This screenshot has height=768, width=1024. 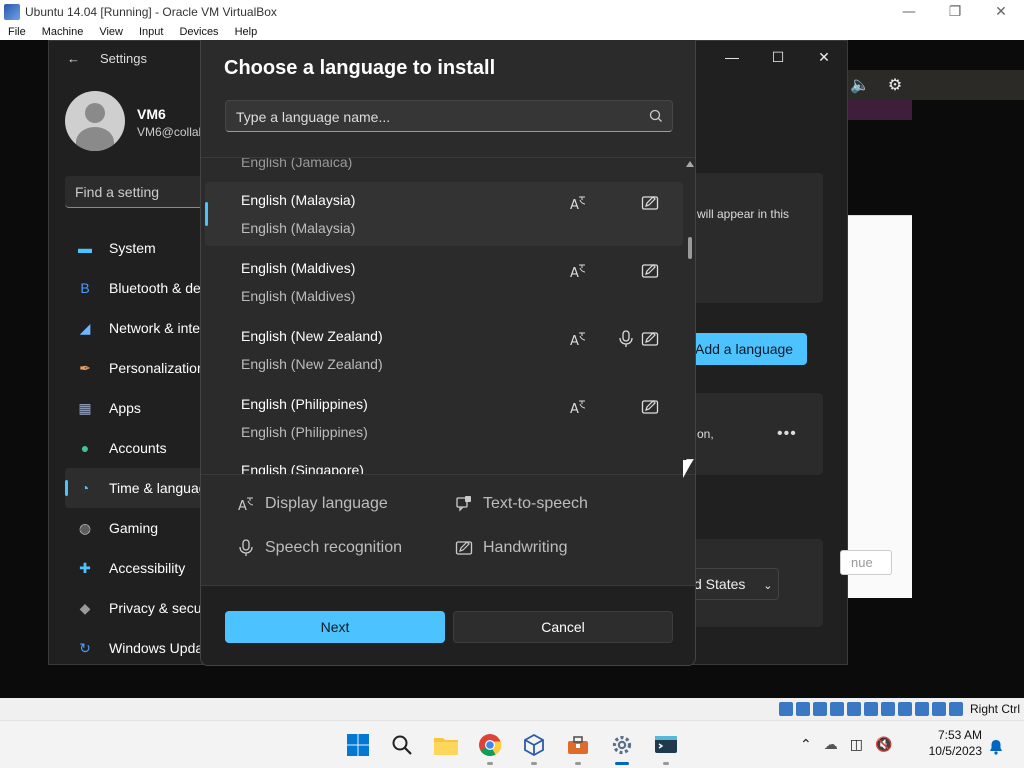 I want to click on gamepad-icon: ◍, so click(x=85, y=528).